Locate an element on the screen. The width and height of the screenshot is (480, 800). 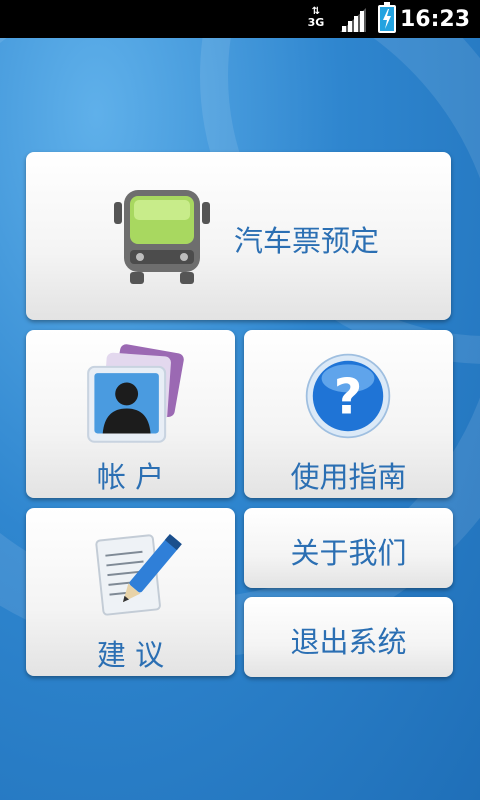
network-type: 3G is located at coordinates (316, 22).